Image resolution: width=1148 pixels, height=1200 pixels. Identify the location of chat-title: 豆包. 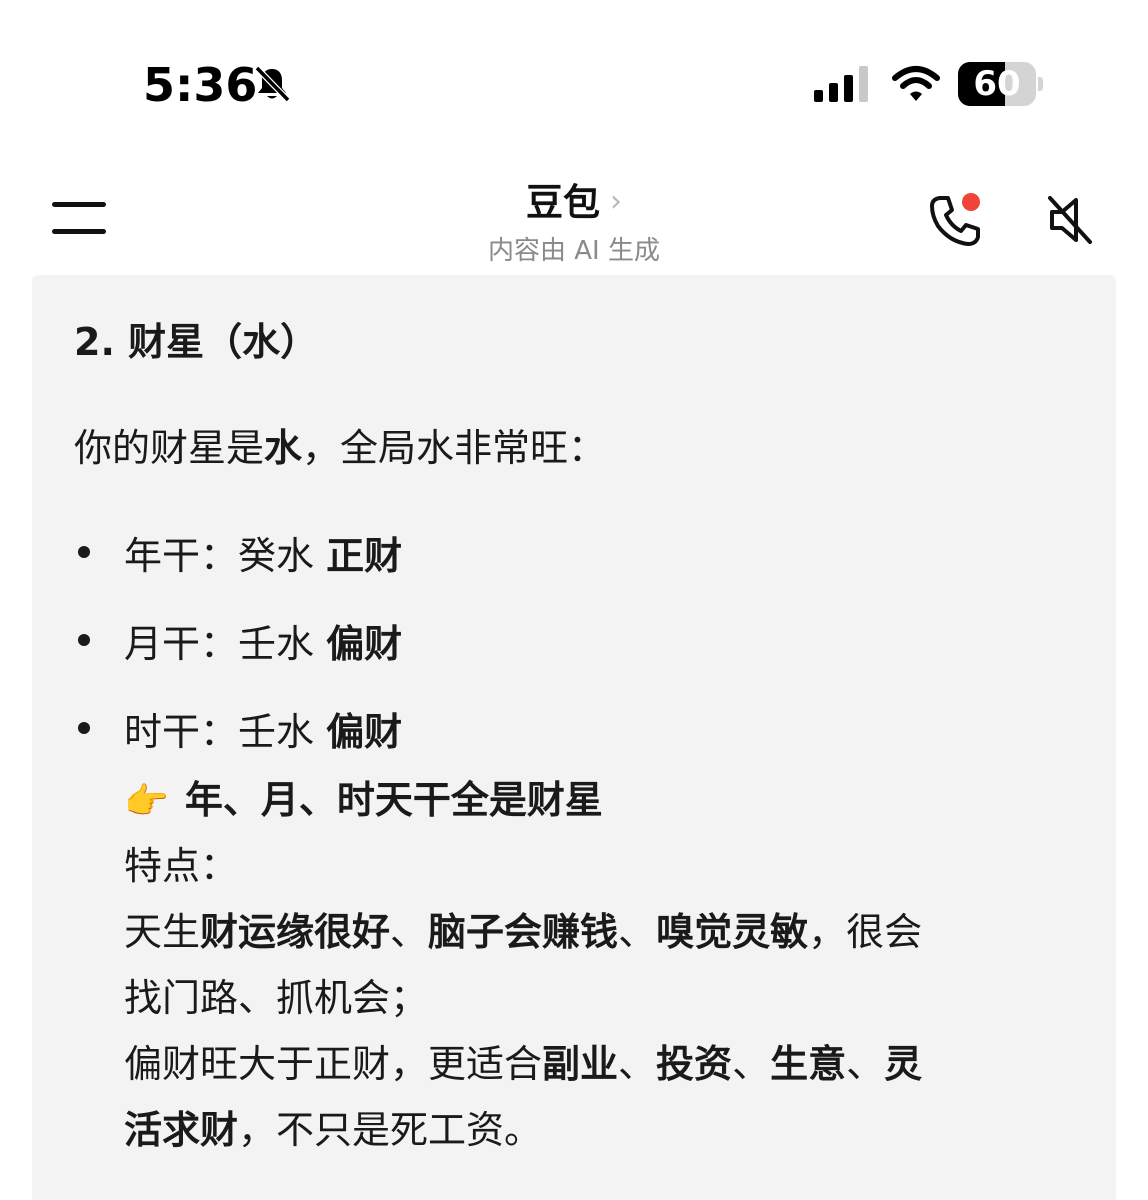
(563, 199).